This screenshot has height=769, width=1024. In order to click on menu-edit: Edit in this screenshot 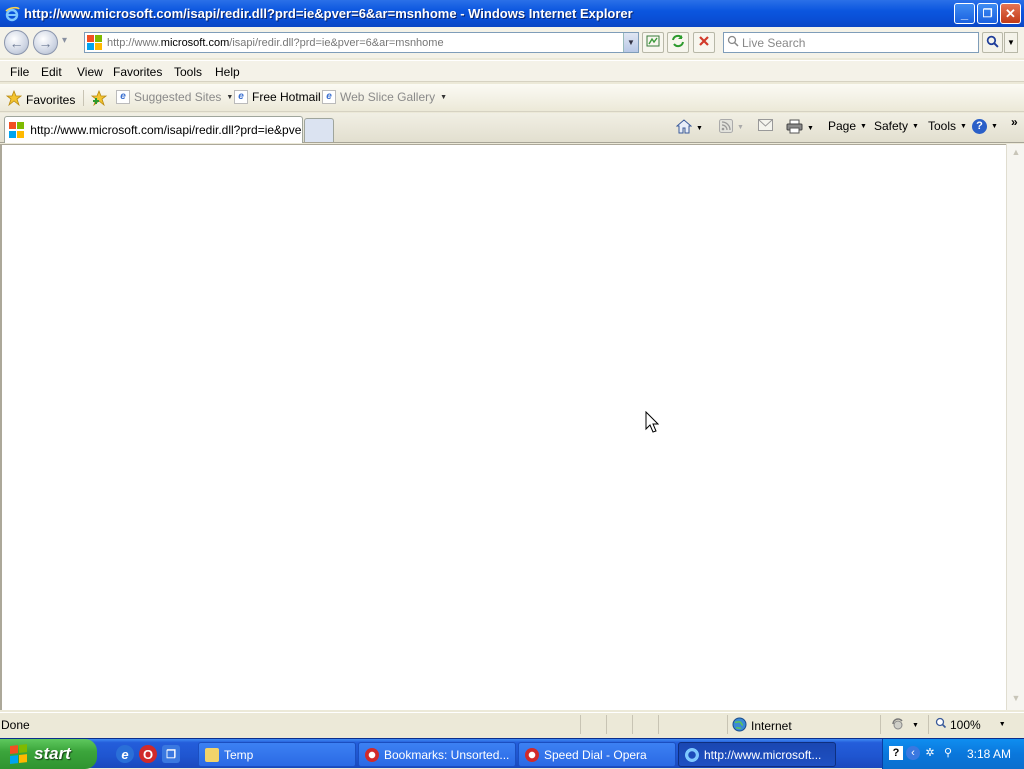, I will do `click(51, 72)`.